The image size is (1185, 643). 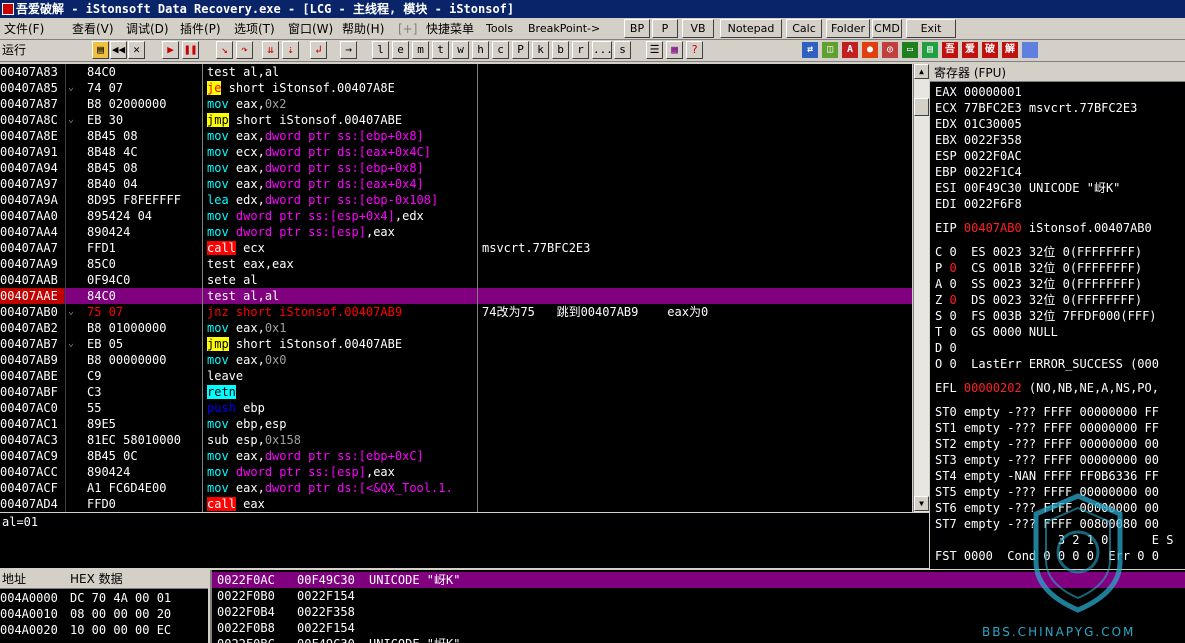 What do you see at coordinates (698, 28) in the screenshot?
I see `vb-button: VB` at bounding box center [698, 28].